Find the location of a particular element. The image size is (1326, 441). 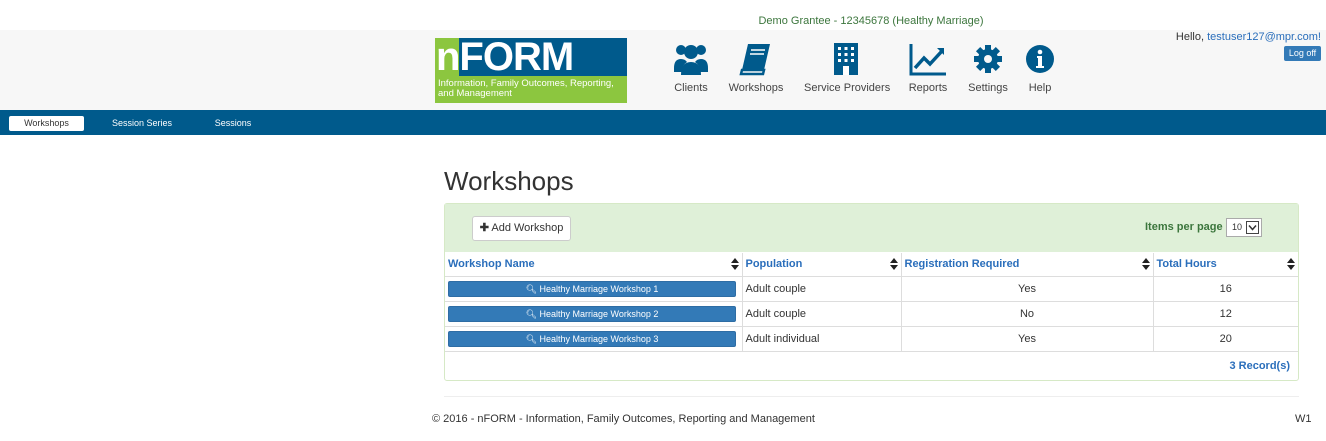

sub-navigation: Workshops Session Series Sessions is located at coordinates (663, 122).